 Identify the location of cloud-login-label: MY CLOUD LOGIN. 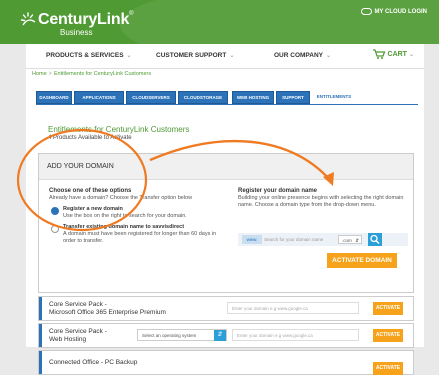
(400, 12).